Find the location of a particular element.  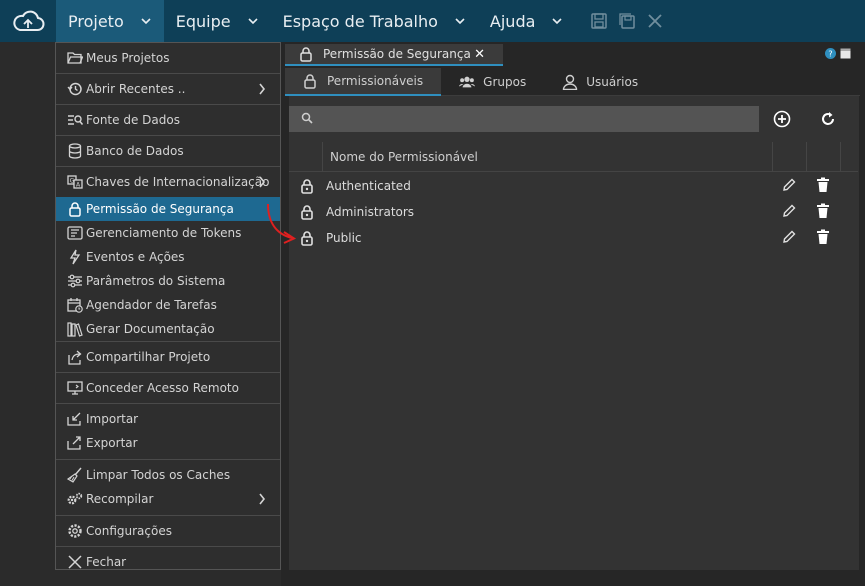

menu-projeto: Projeto is located at coordinates (110, 21).